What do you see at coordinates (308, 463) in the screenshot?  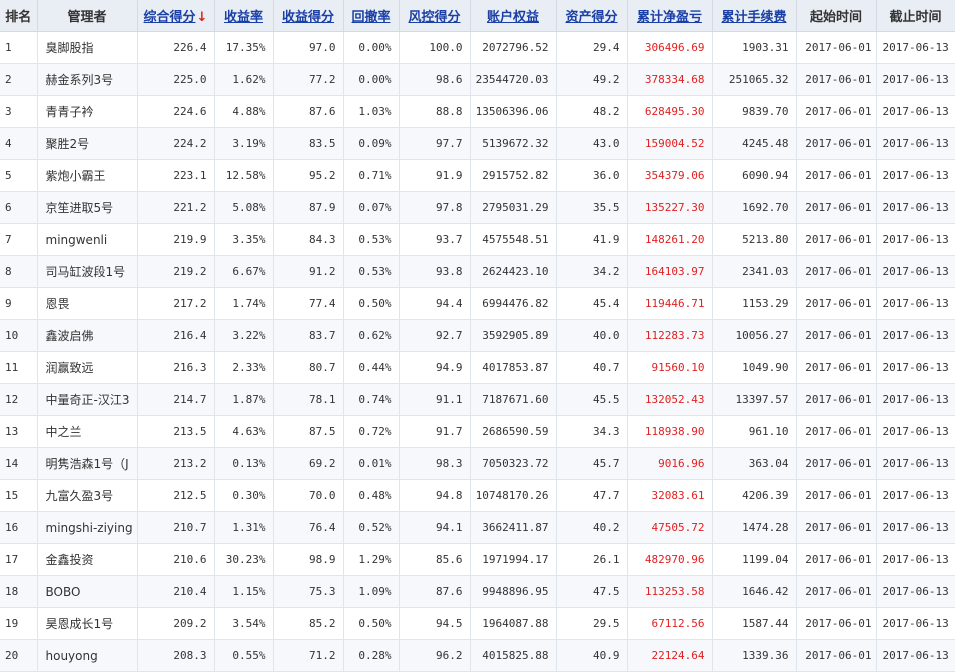 I see `return-score-cell: 69.2` at bounding box center [308, 463].